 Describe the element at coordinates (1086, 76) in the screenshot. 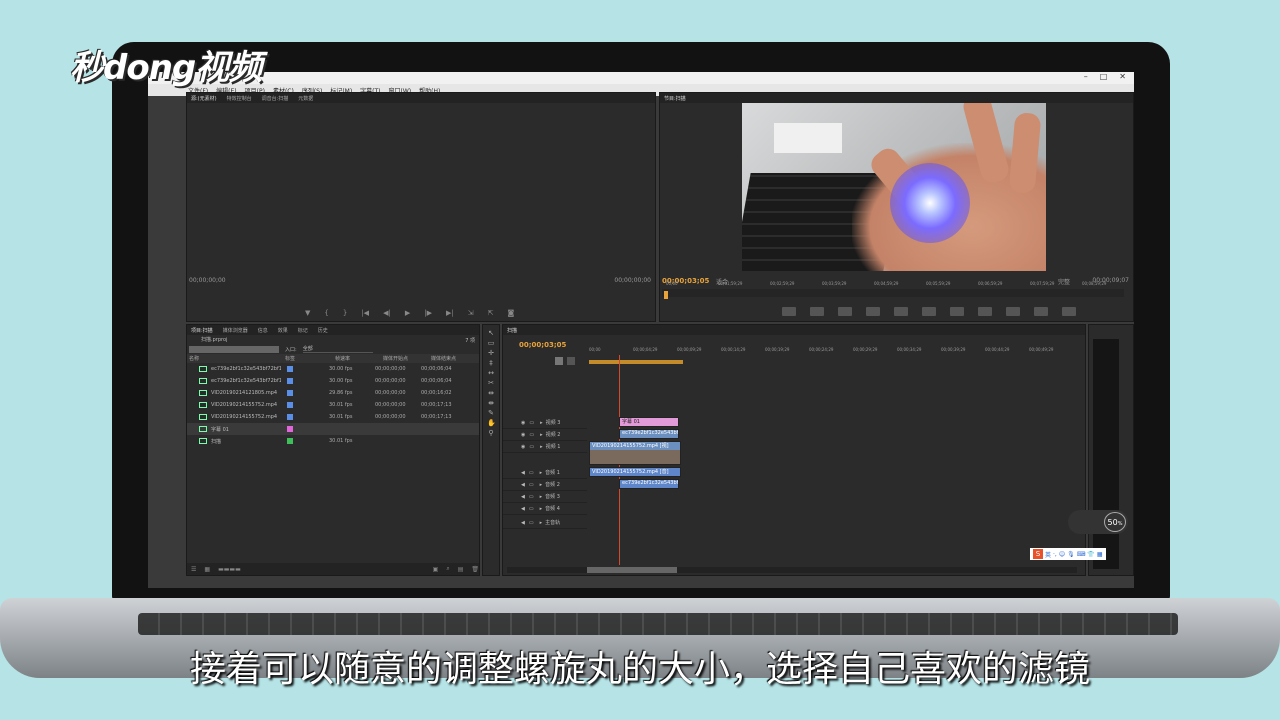

I see `minimize-icon: –` at that location.